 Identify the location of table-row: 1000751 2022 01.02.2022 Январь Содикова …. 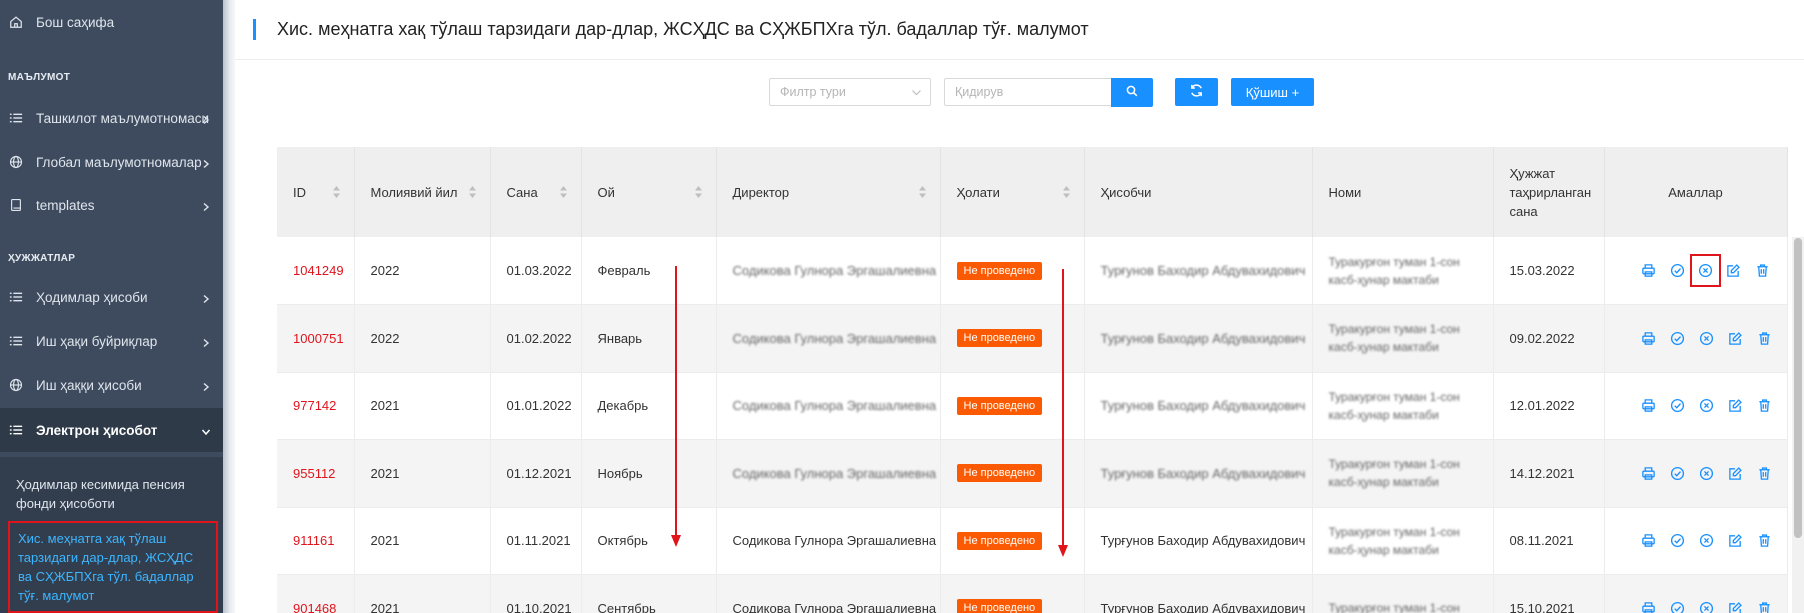
(1032, 338).